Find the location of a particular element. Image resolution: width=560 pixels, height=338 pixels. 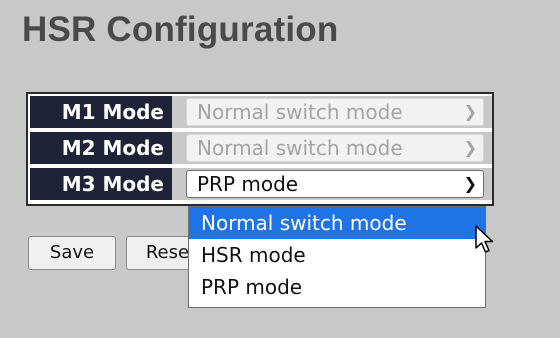

save-button: Save is located at coordinates (72, 253).